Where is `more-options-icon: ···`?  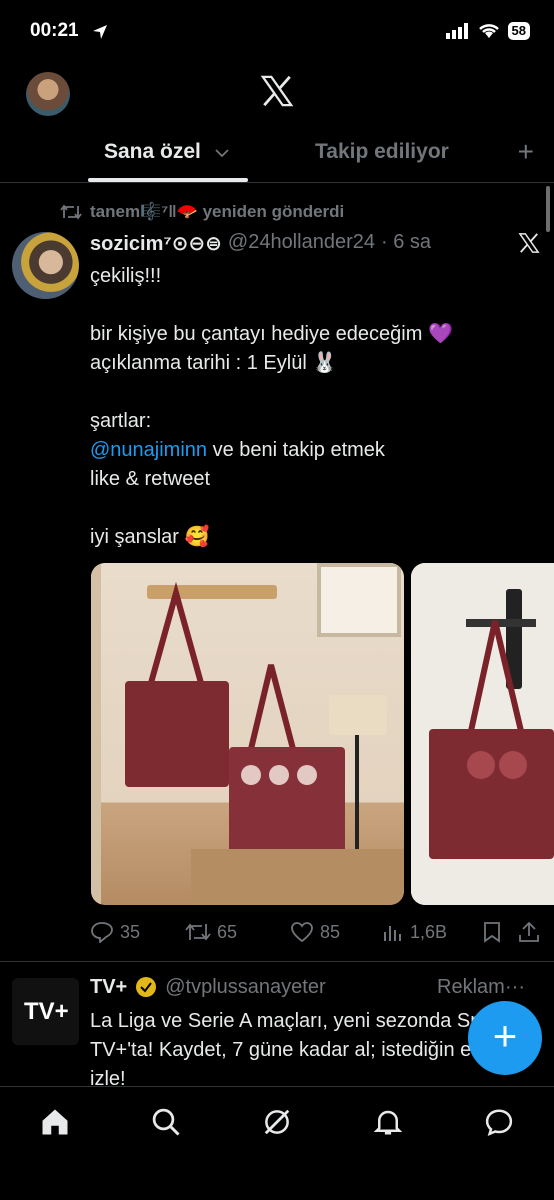
more-options-icon: ··· is located at coordinates (515, 987).